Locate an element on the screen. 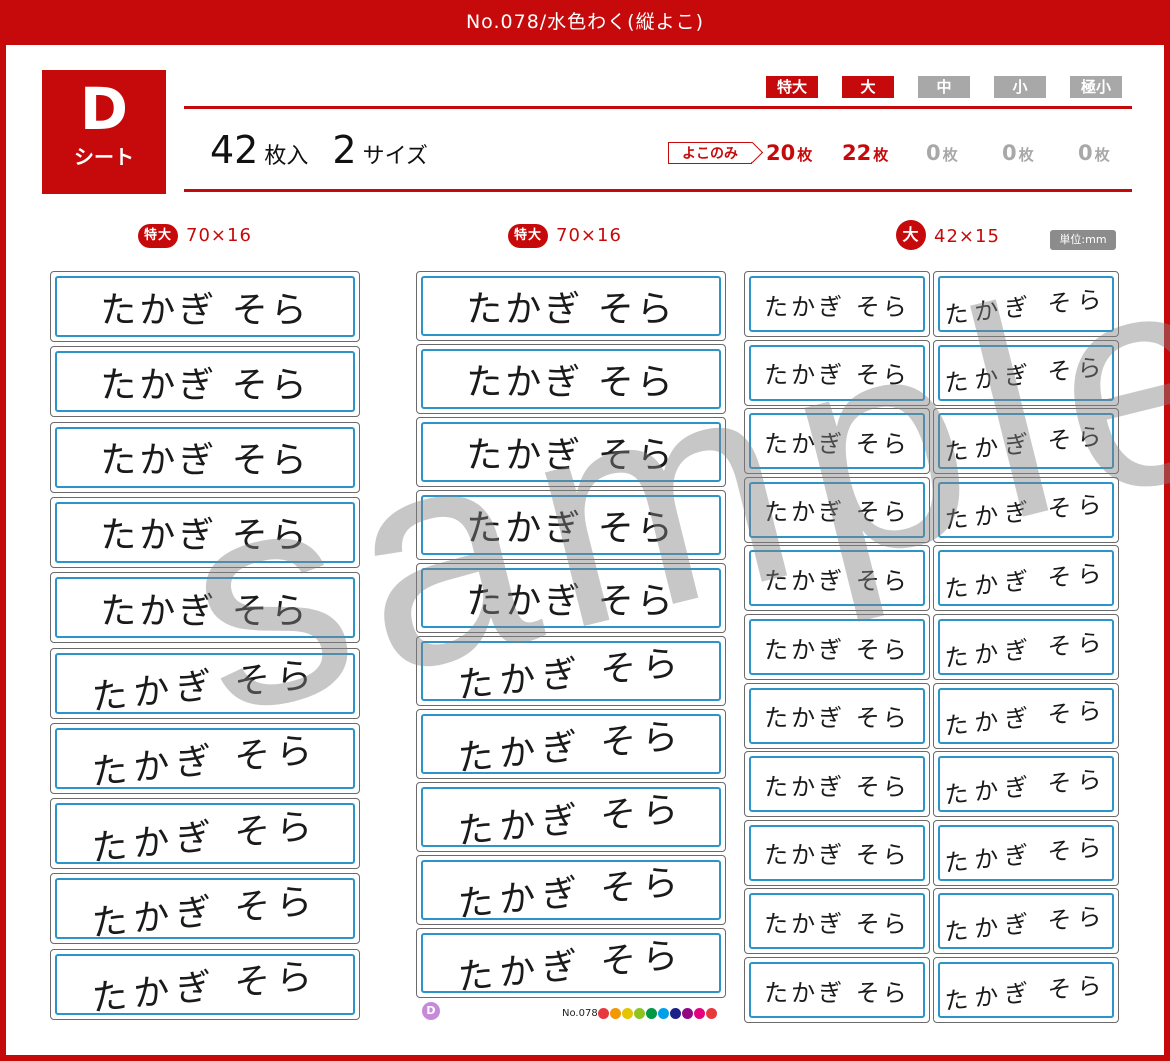 The height and width of the screenshot is (1061, 1170). column-size-badge: 大 is located at coordinates (911, 235).